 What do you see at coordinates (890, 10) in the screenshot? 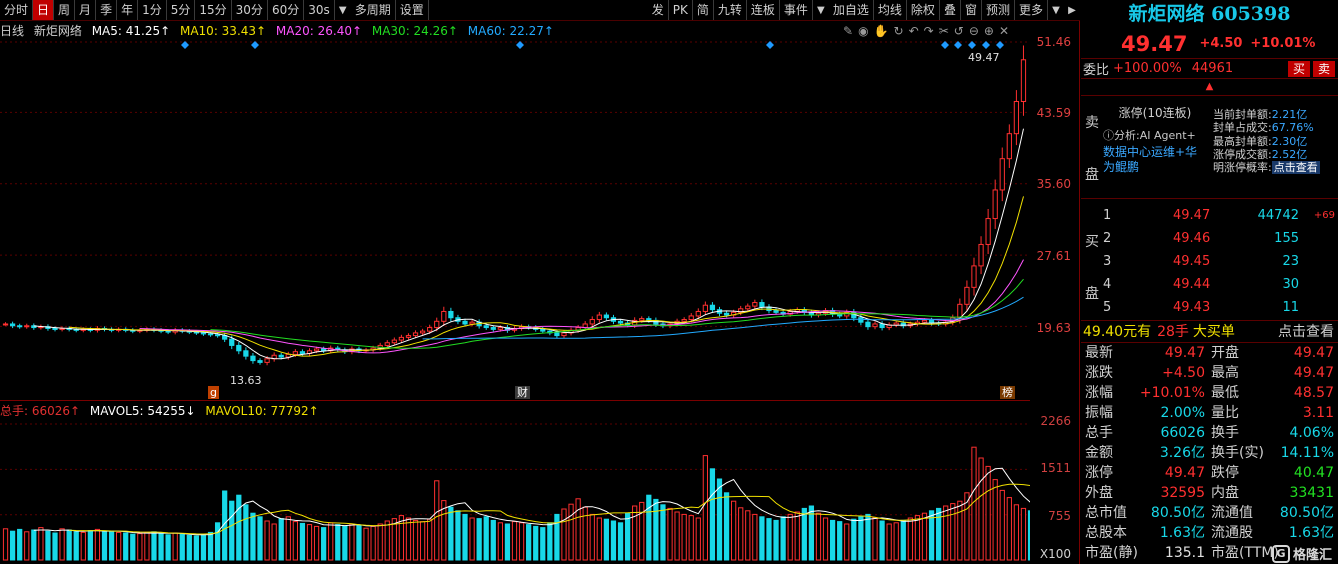
I see `toolbar-item-7: 均线` at bounding box center [890, 10].